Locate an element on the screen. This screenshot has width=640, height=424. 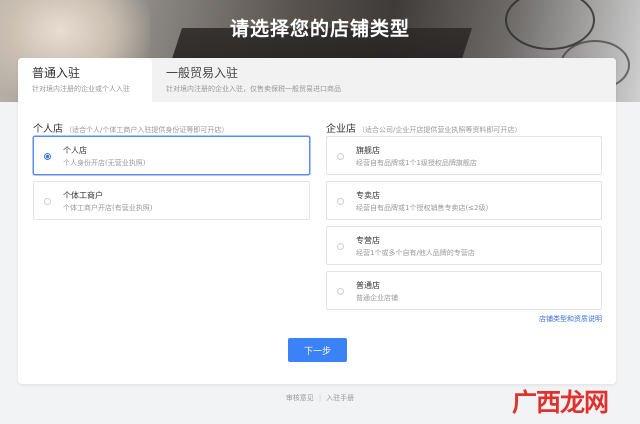
option-ordinary-store: 普通店 普通企业店铺 is located at coordinates (464, 290).